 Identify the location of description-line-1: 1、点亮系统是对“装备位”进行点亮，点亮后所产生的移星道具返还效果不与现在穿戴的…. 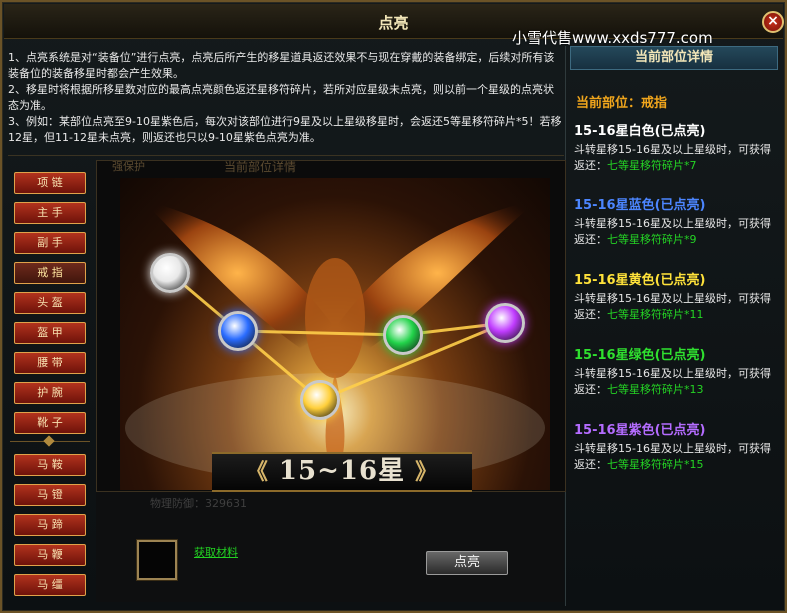
(281, 65).